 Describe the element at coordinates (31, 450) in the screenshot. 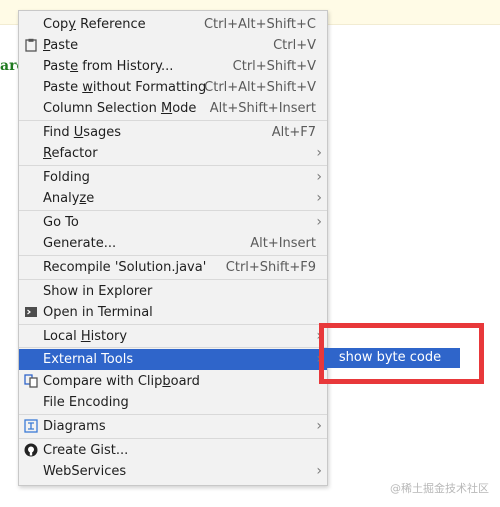

I see `github-icon` at that location.